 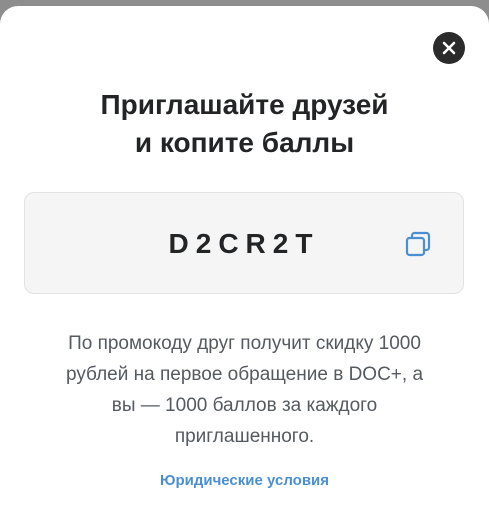 I want to click on copy-button, so click(x=418, y=244).